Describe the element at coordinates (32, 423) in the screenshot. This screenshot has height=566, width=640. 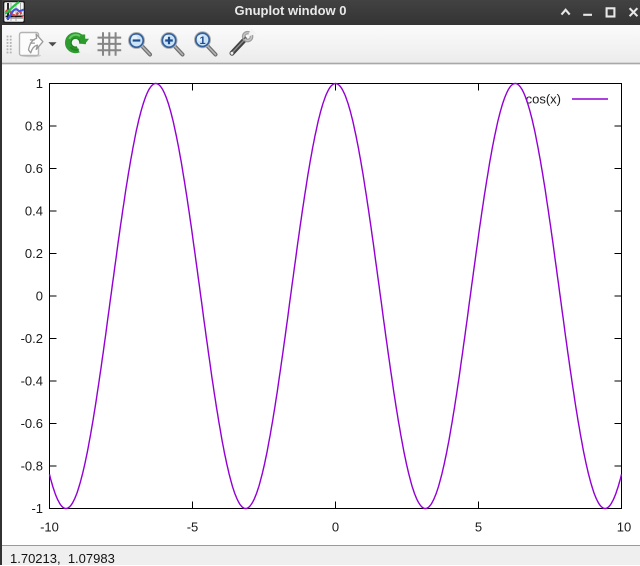
I see `svg-text: -0.6` at that location.